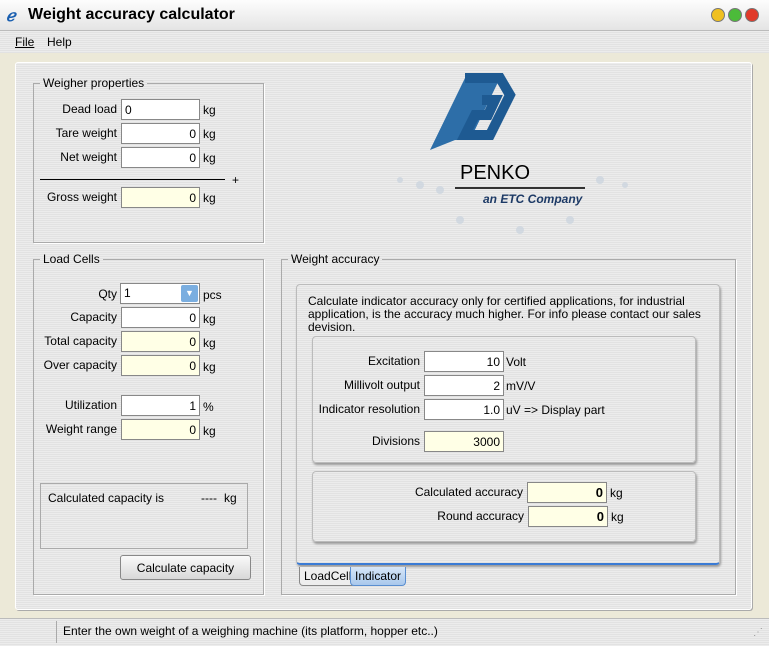  I want to click on qty-label: Qty, so click(107, 294).